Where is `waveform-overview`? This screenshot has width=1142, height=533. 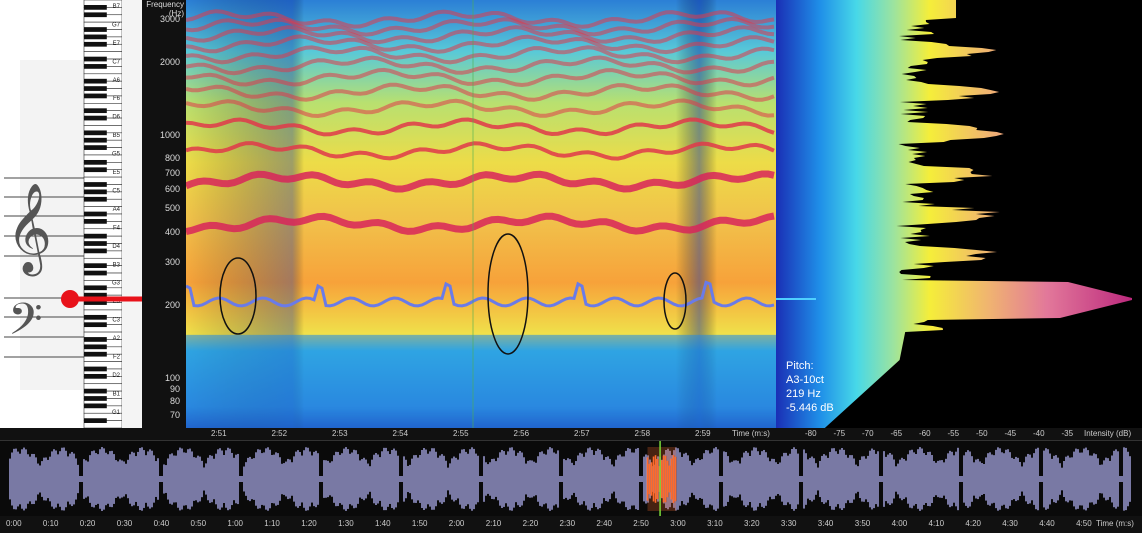 waveform-overview is located at coordinates (571, 478).